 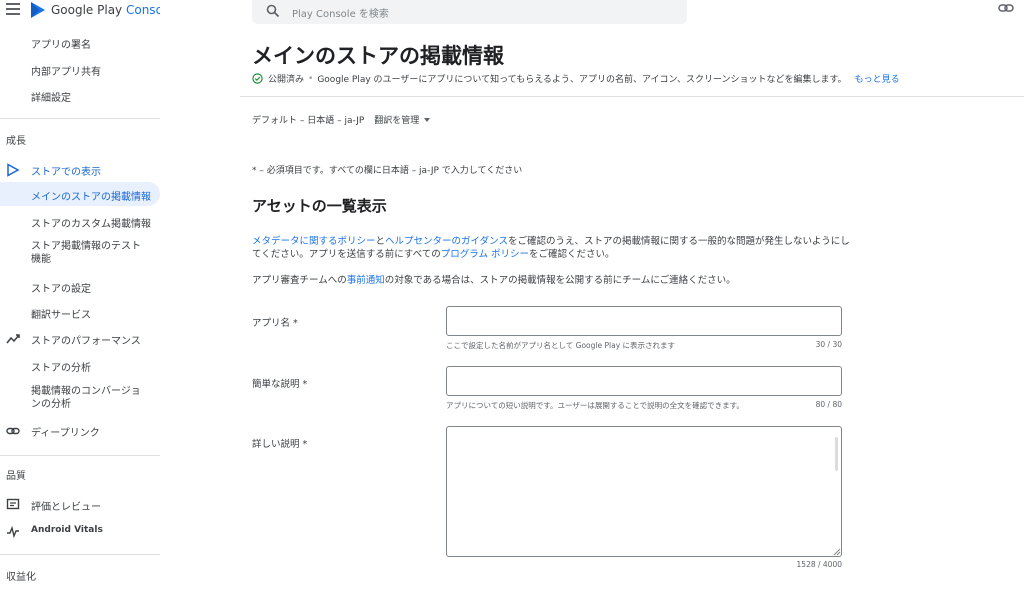 I want to click on sidebar-item-conversion-analysis: 掲載情報のコンバージョンの分析, so click(x=80, y=399).